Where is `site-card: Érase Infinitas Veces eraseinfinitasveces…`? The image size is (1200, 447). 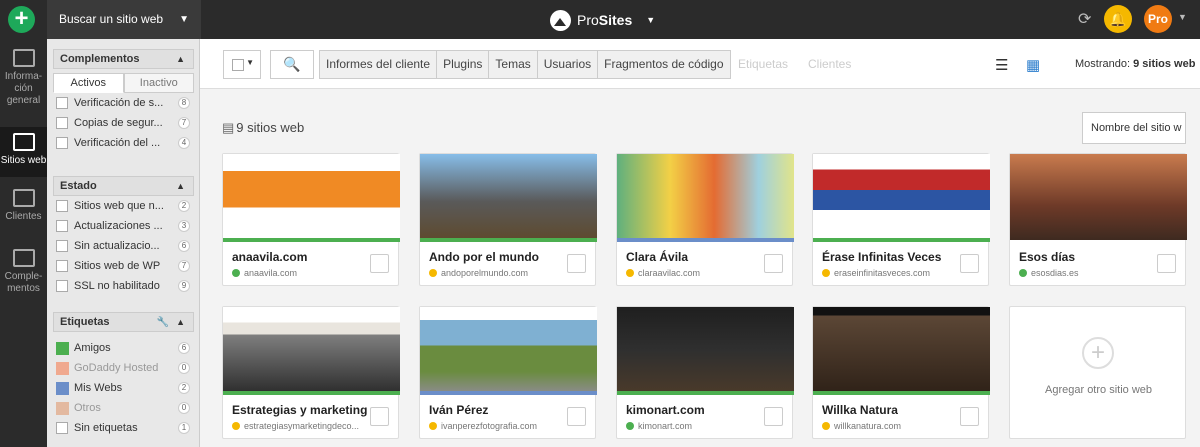 site-card: Érase Infinitas Veces eraseinfinitasveces… is located at coordinates (901, 219).